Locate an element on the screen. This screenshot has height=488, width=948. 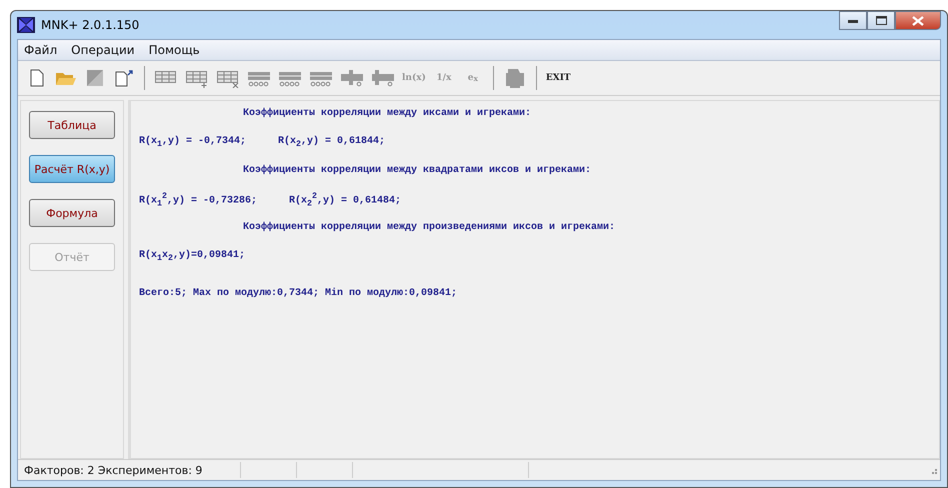
section-heading: Коэффициенты корреляции между квадратами иксов и игреками: is located at coordinates (417, 171).